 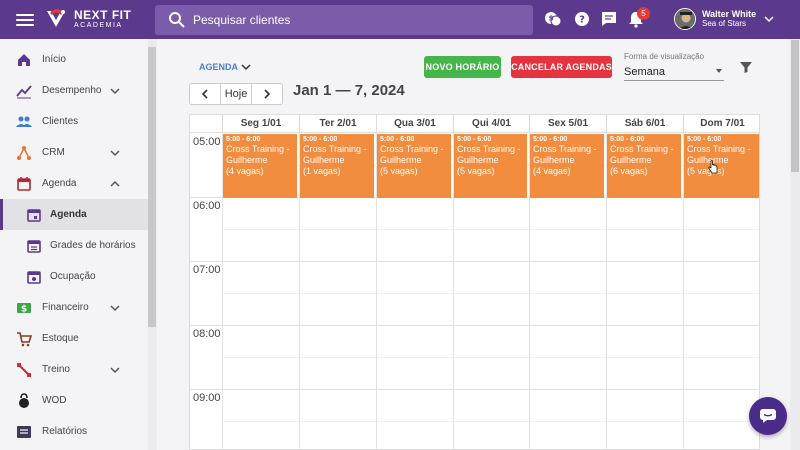 I want to click on crm-icon, so click(x=24, y=152).